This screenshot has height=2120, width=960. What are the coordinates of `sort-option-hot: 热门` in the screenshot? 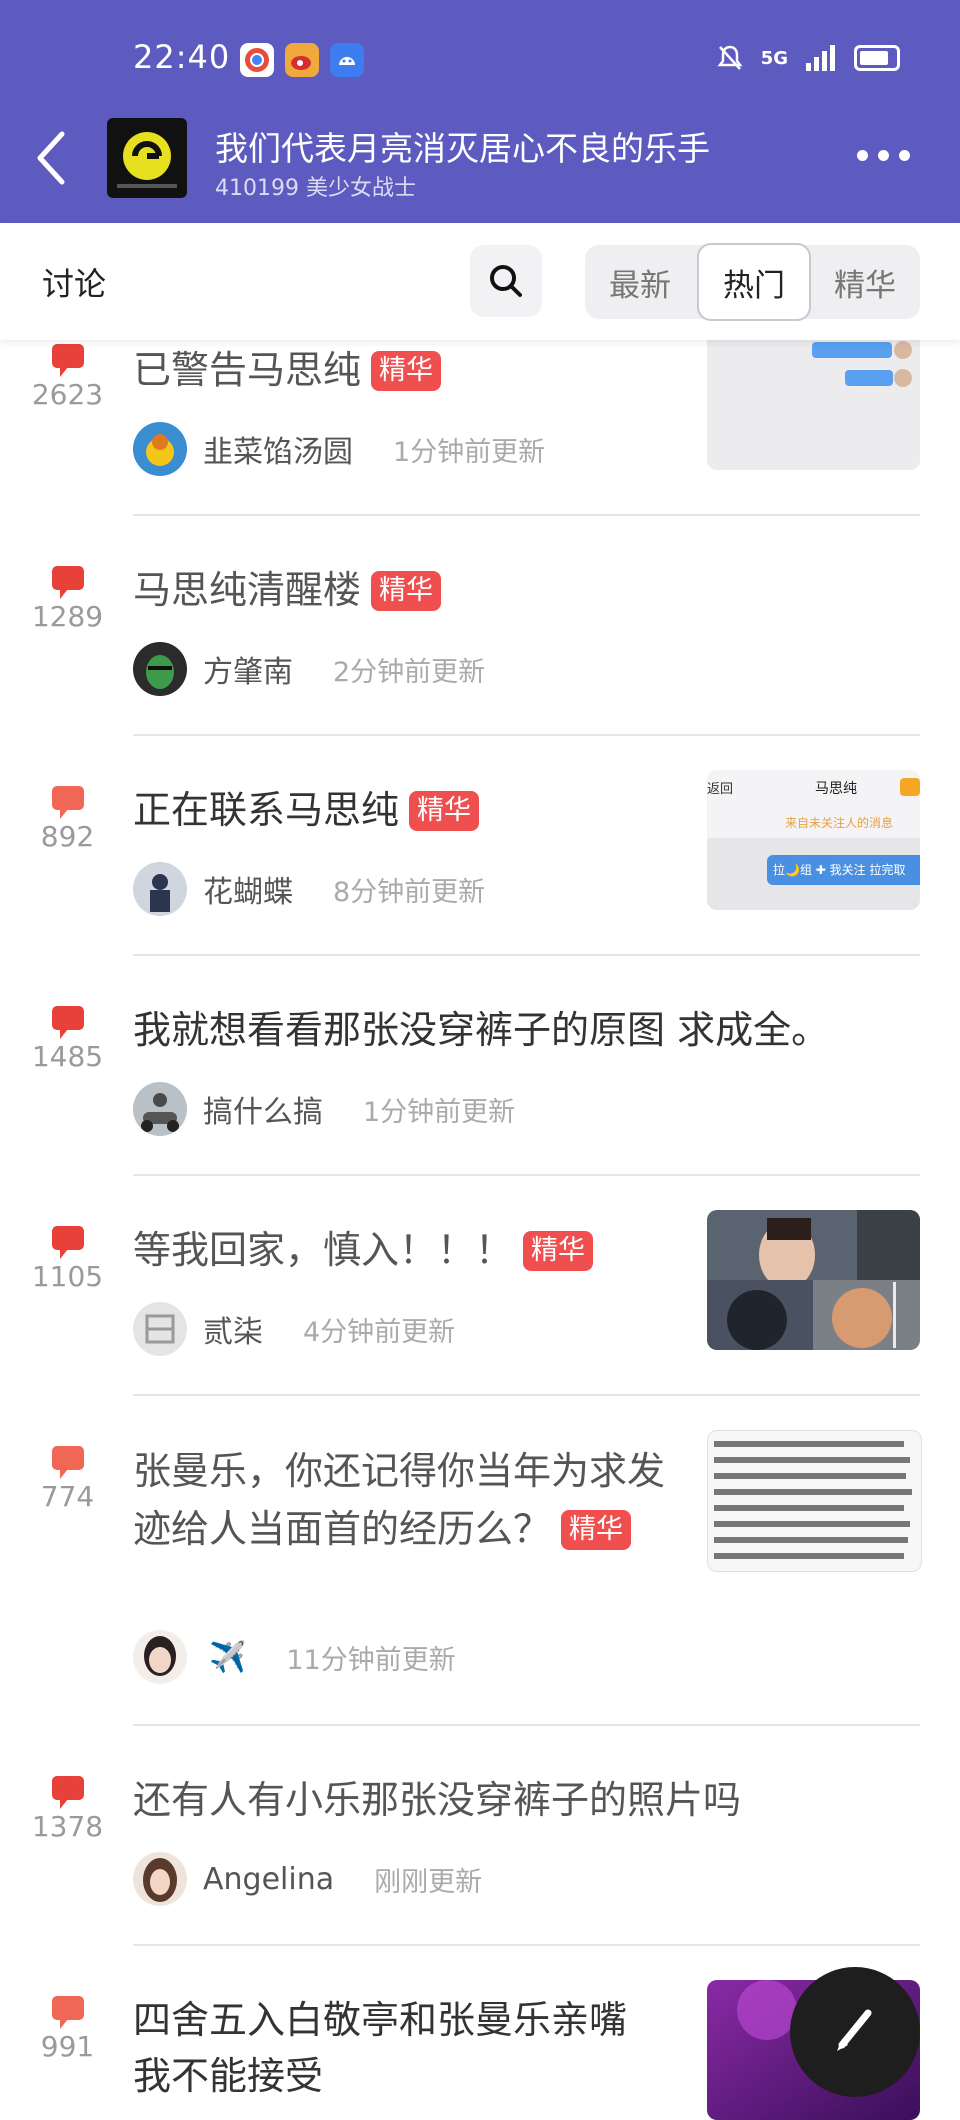 It's located at (754, 282).